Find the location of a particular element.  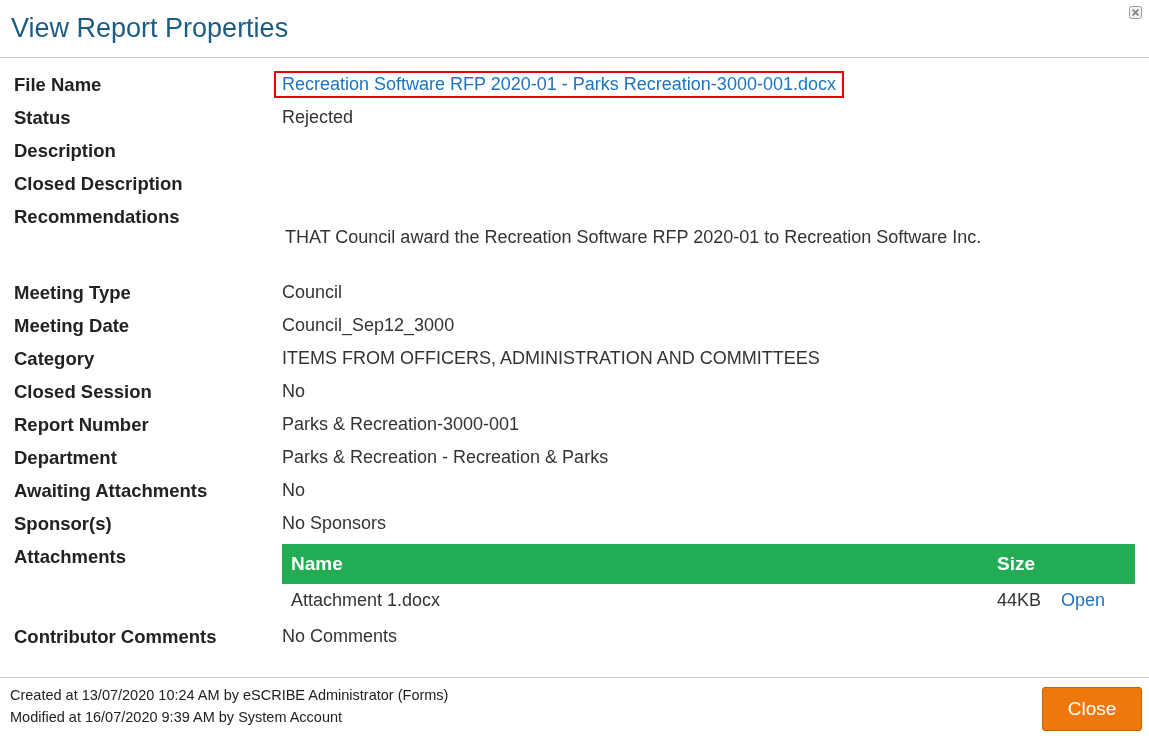

close-button: Close is located at coordinates (1092, 709).